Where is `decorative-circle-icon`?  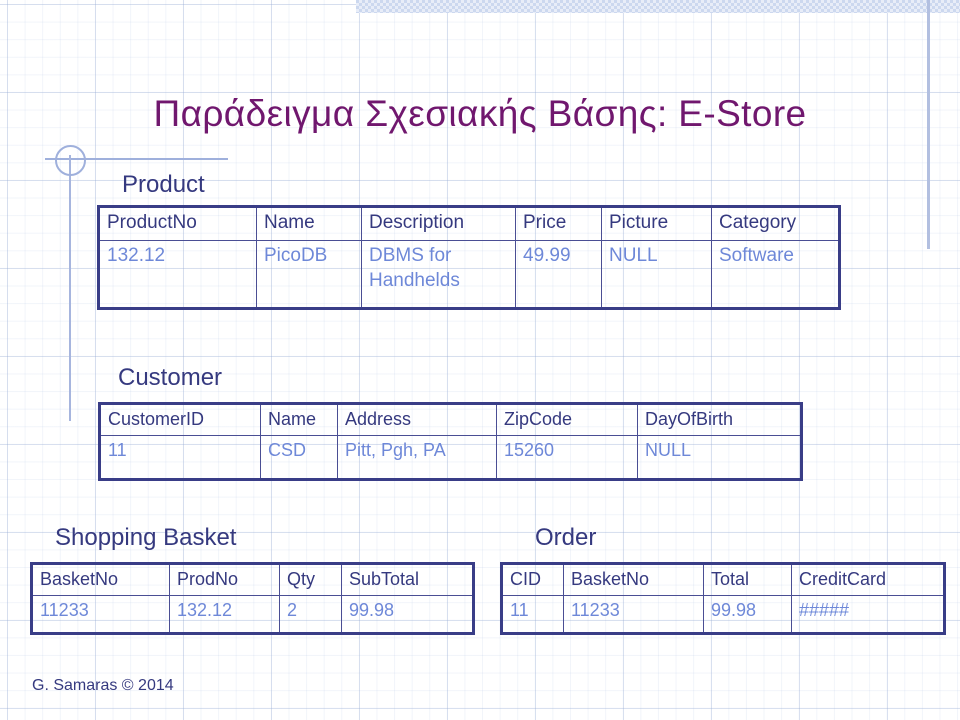 decorative-circle-icon is located at coordinates (70, 160).